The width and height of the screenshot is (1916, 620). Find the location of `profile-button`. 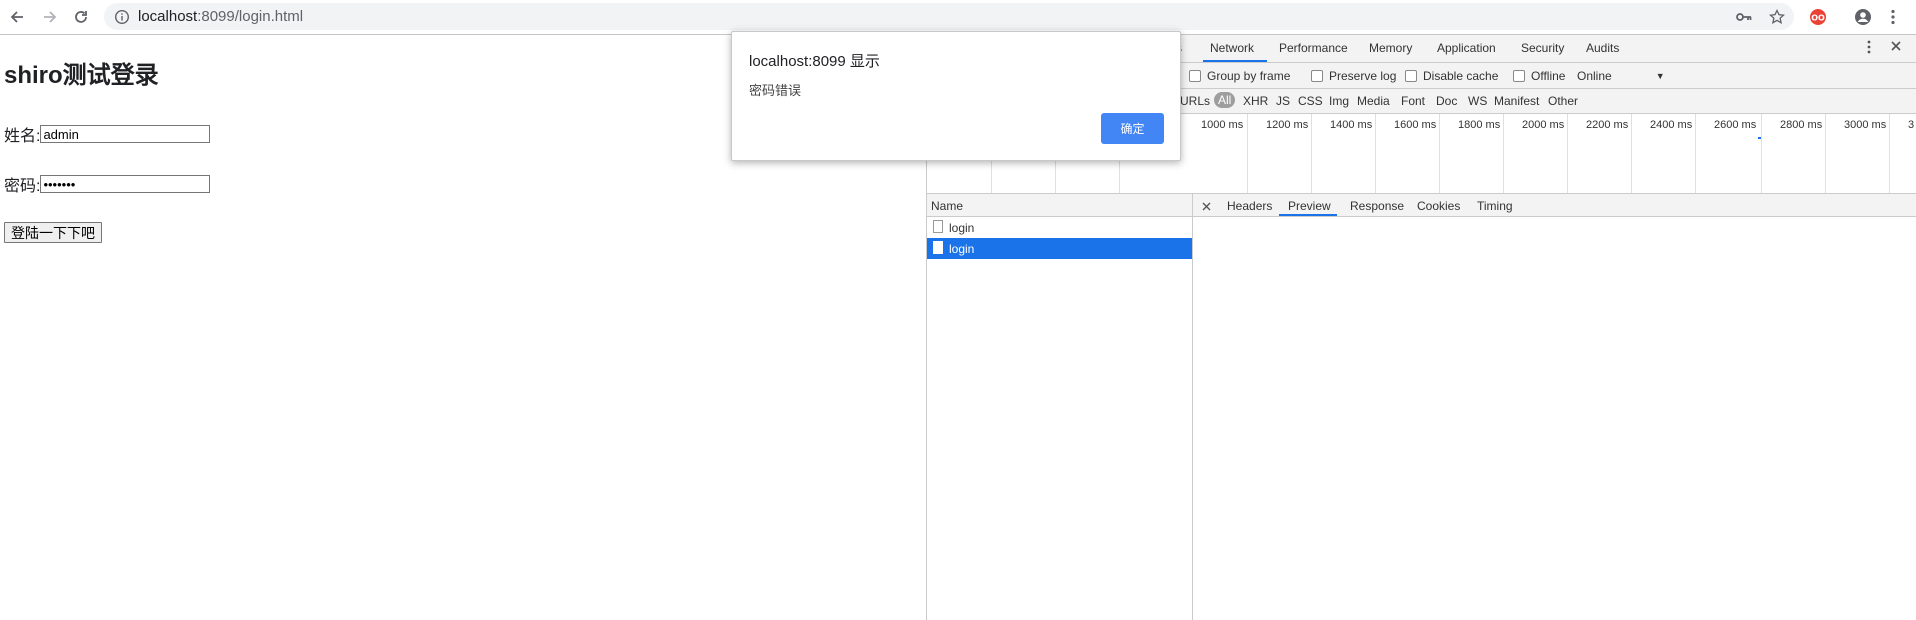

profile-button is located at coordinates (1863, 17).